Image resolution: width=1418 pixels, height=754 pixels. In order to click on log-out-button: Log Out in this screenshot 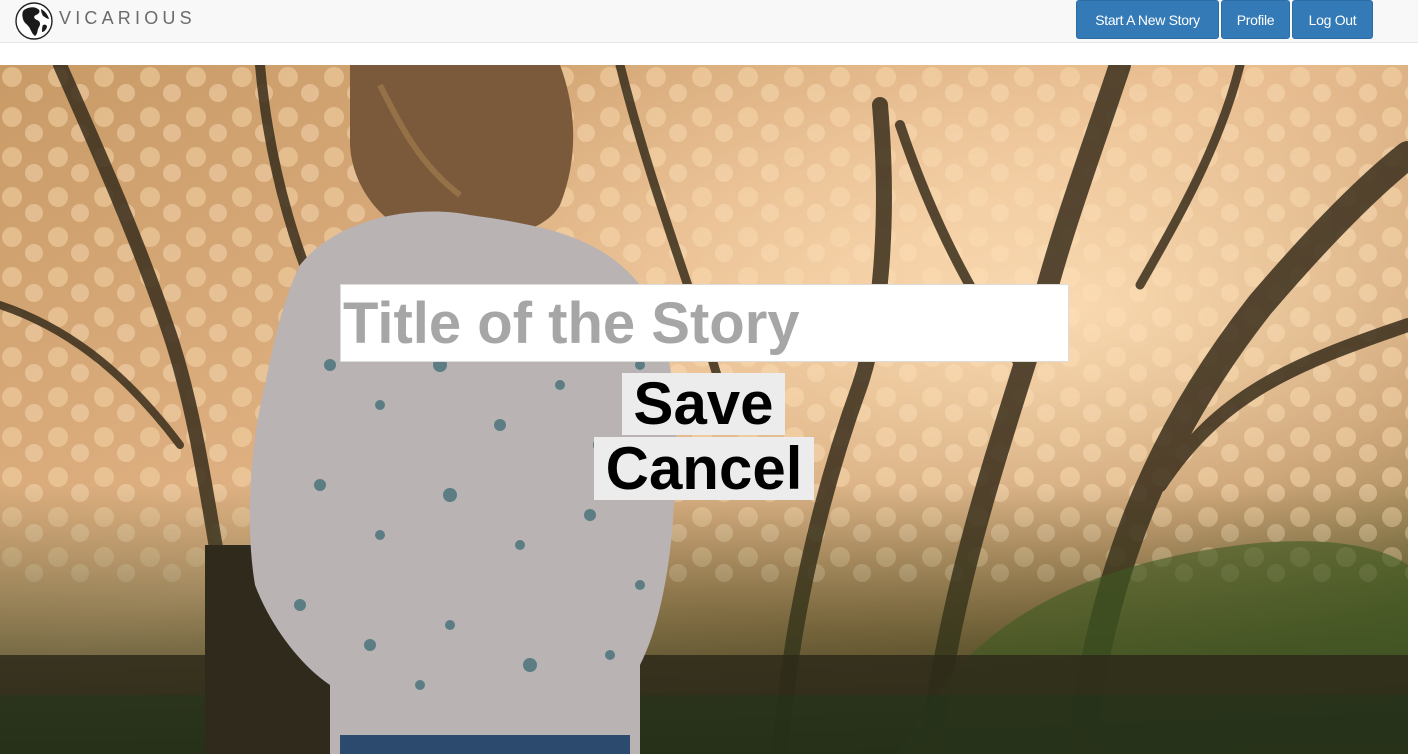, I will do `click(1332, 19)`.